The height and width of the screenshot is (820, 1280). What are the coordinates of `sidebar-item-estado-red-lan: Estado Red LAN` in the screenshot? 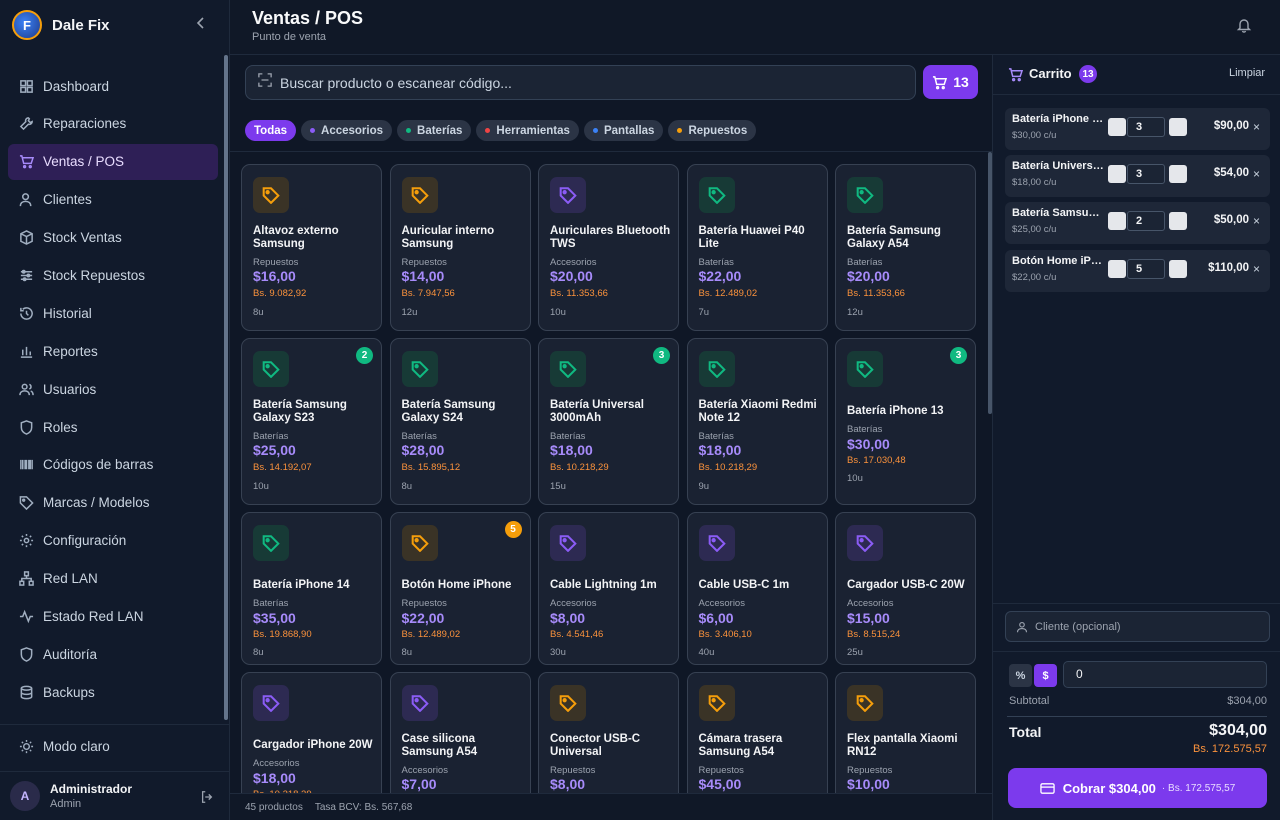 It's located at (113, 616).